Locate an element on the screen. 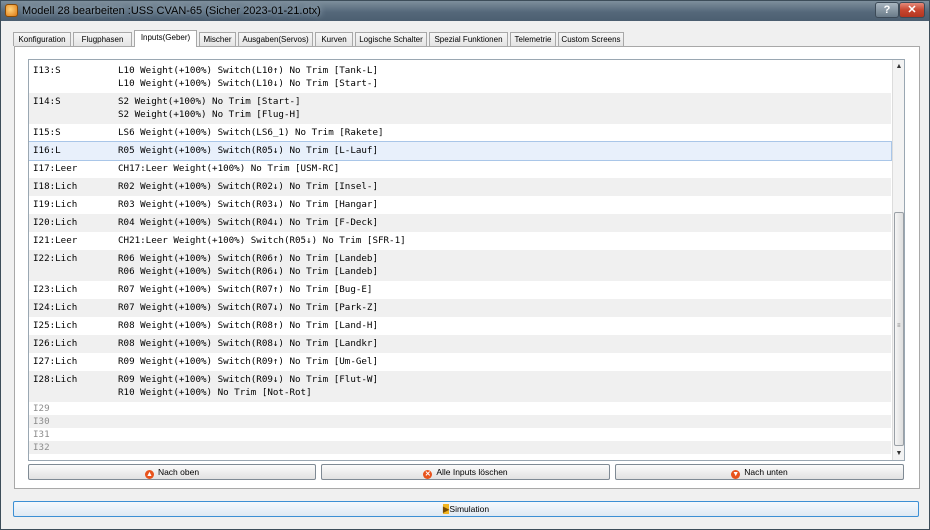 Image resolution: width=930 pixels, height=530 pixels. input-name: I29 is located at coordinates (41, 408).